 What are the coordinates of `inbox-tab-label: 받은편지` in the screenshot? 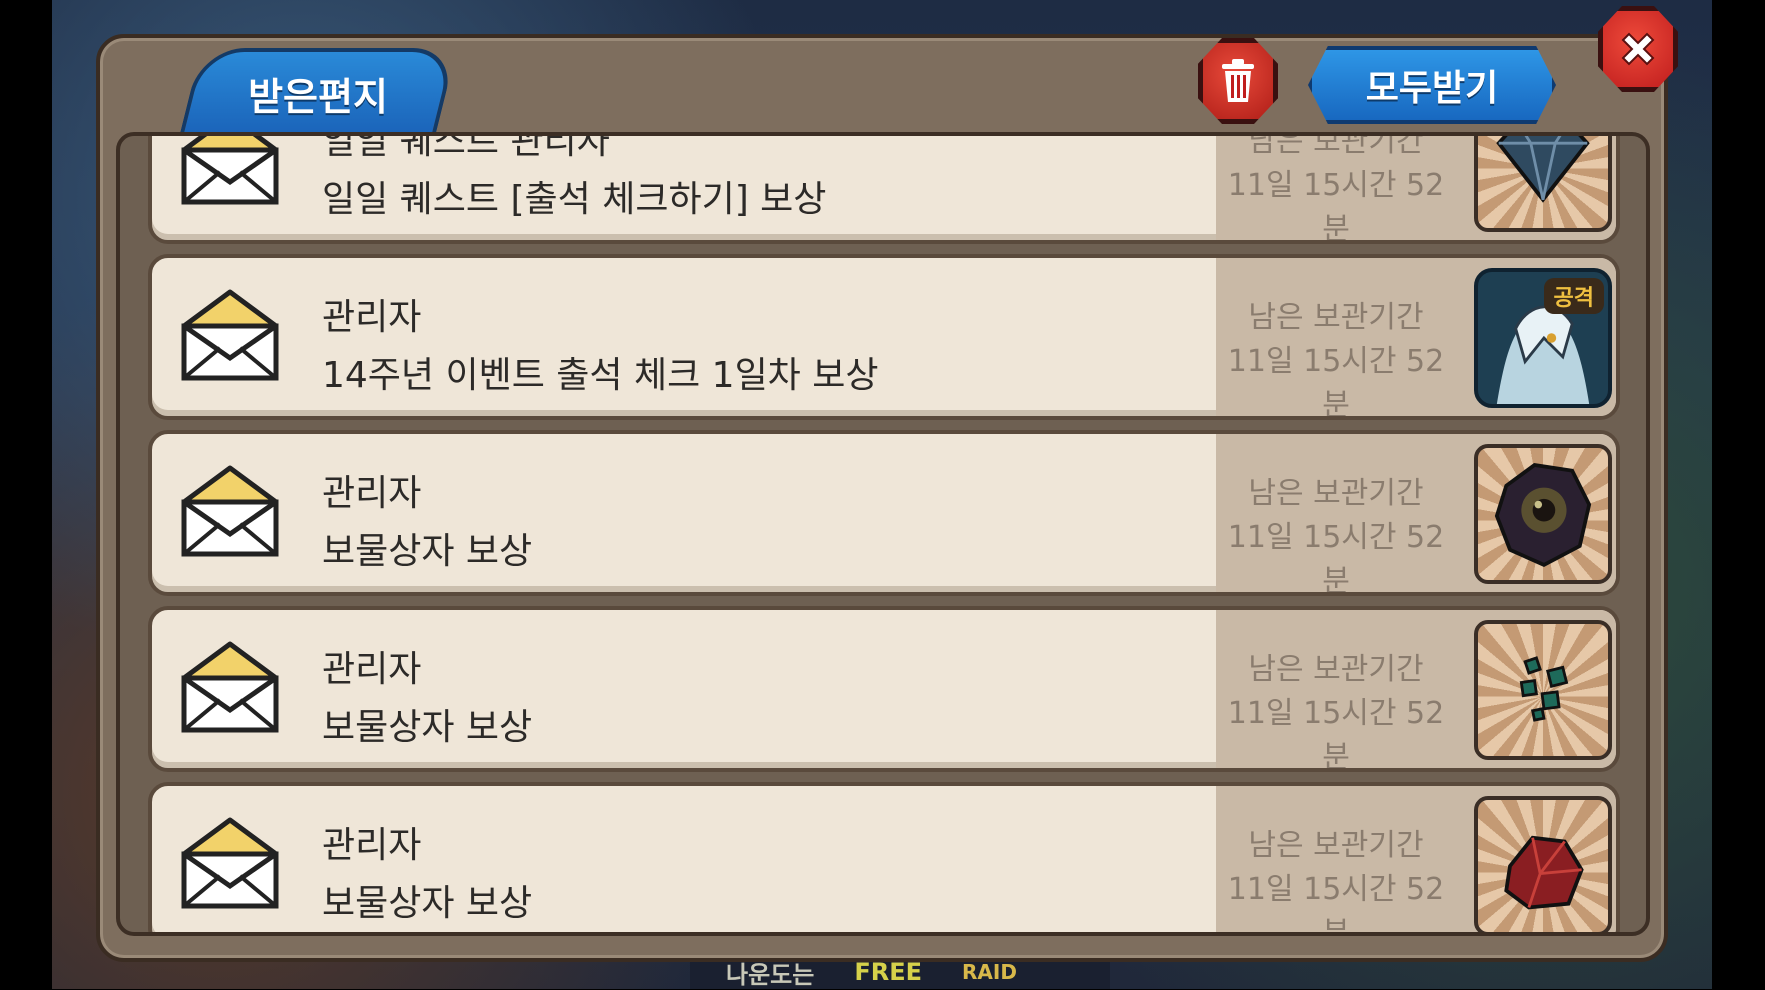 It's located at (318, 93).